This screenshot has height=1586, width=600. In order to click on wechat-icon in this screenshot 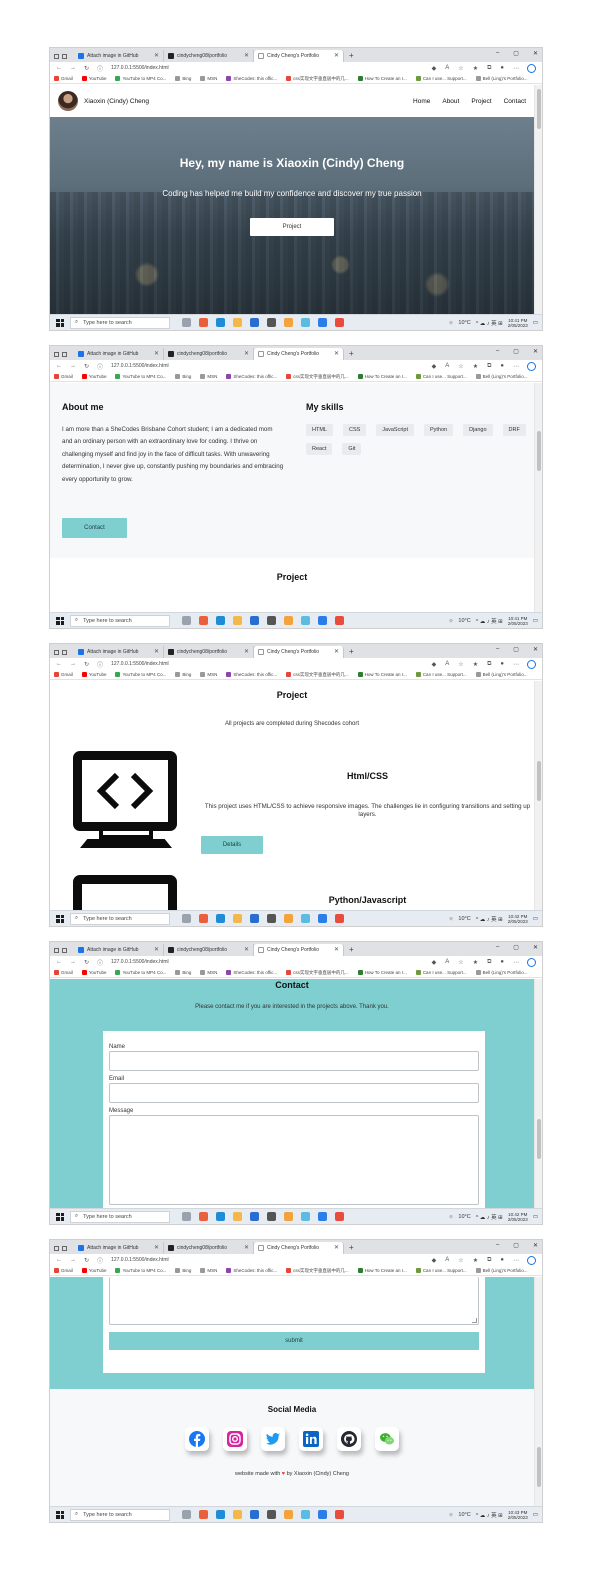, I will do `click(387, 1439)`.